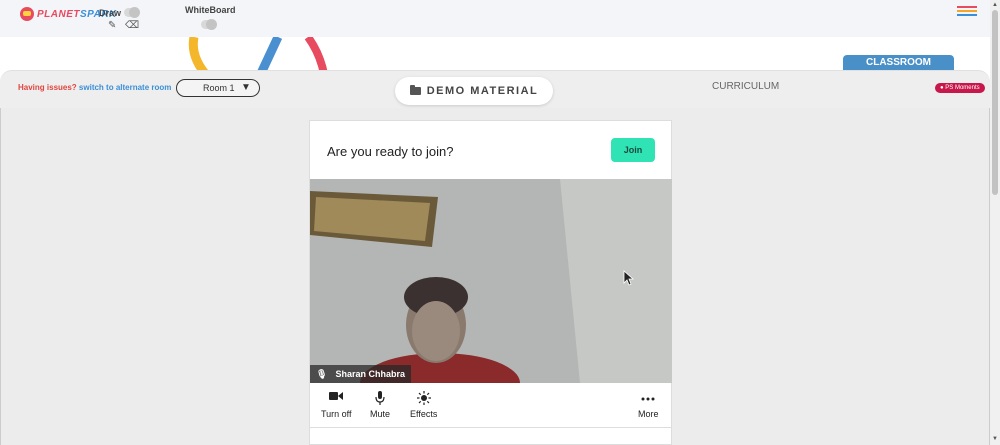 This screenshot has width=1000, height=445. I want to click on whiteboard-label: WhiteBoard, so click(210, 10).